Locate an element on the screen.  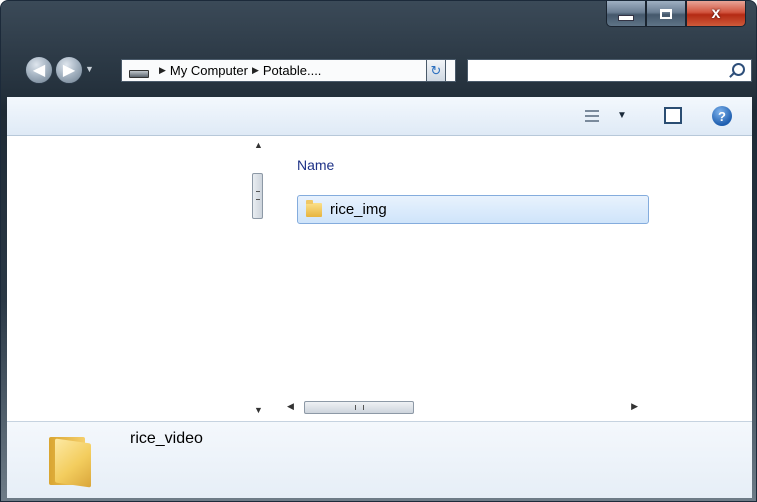
search-icon is located at coordinates (738, 69).